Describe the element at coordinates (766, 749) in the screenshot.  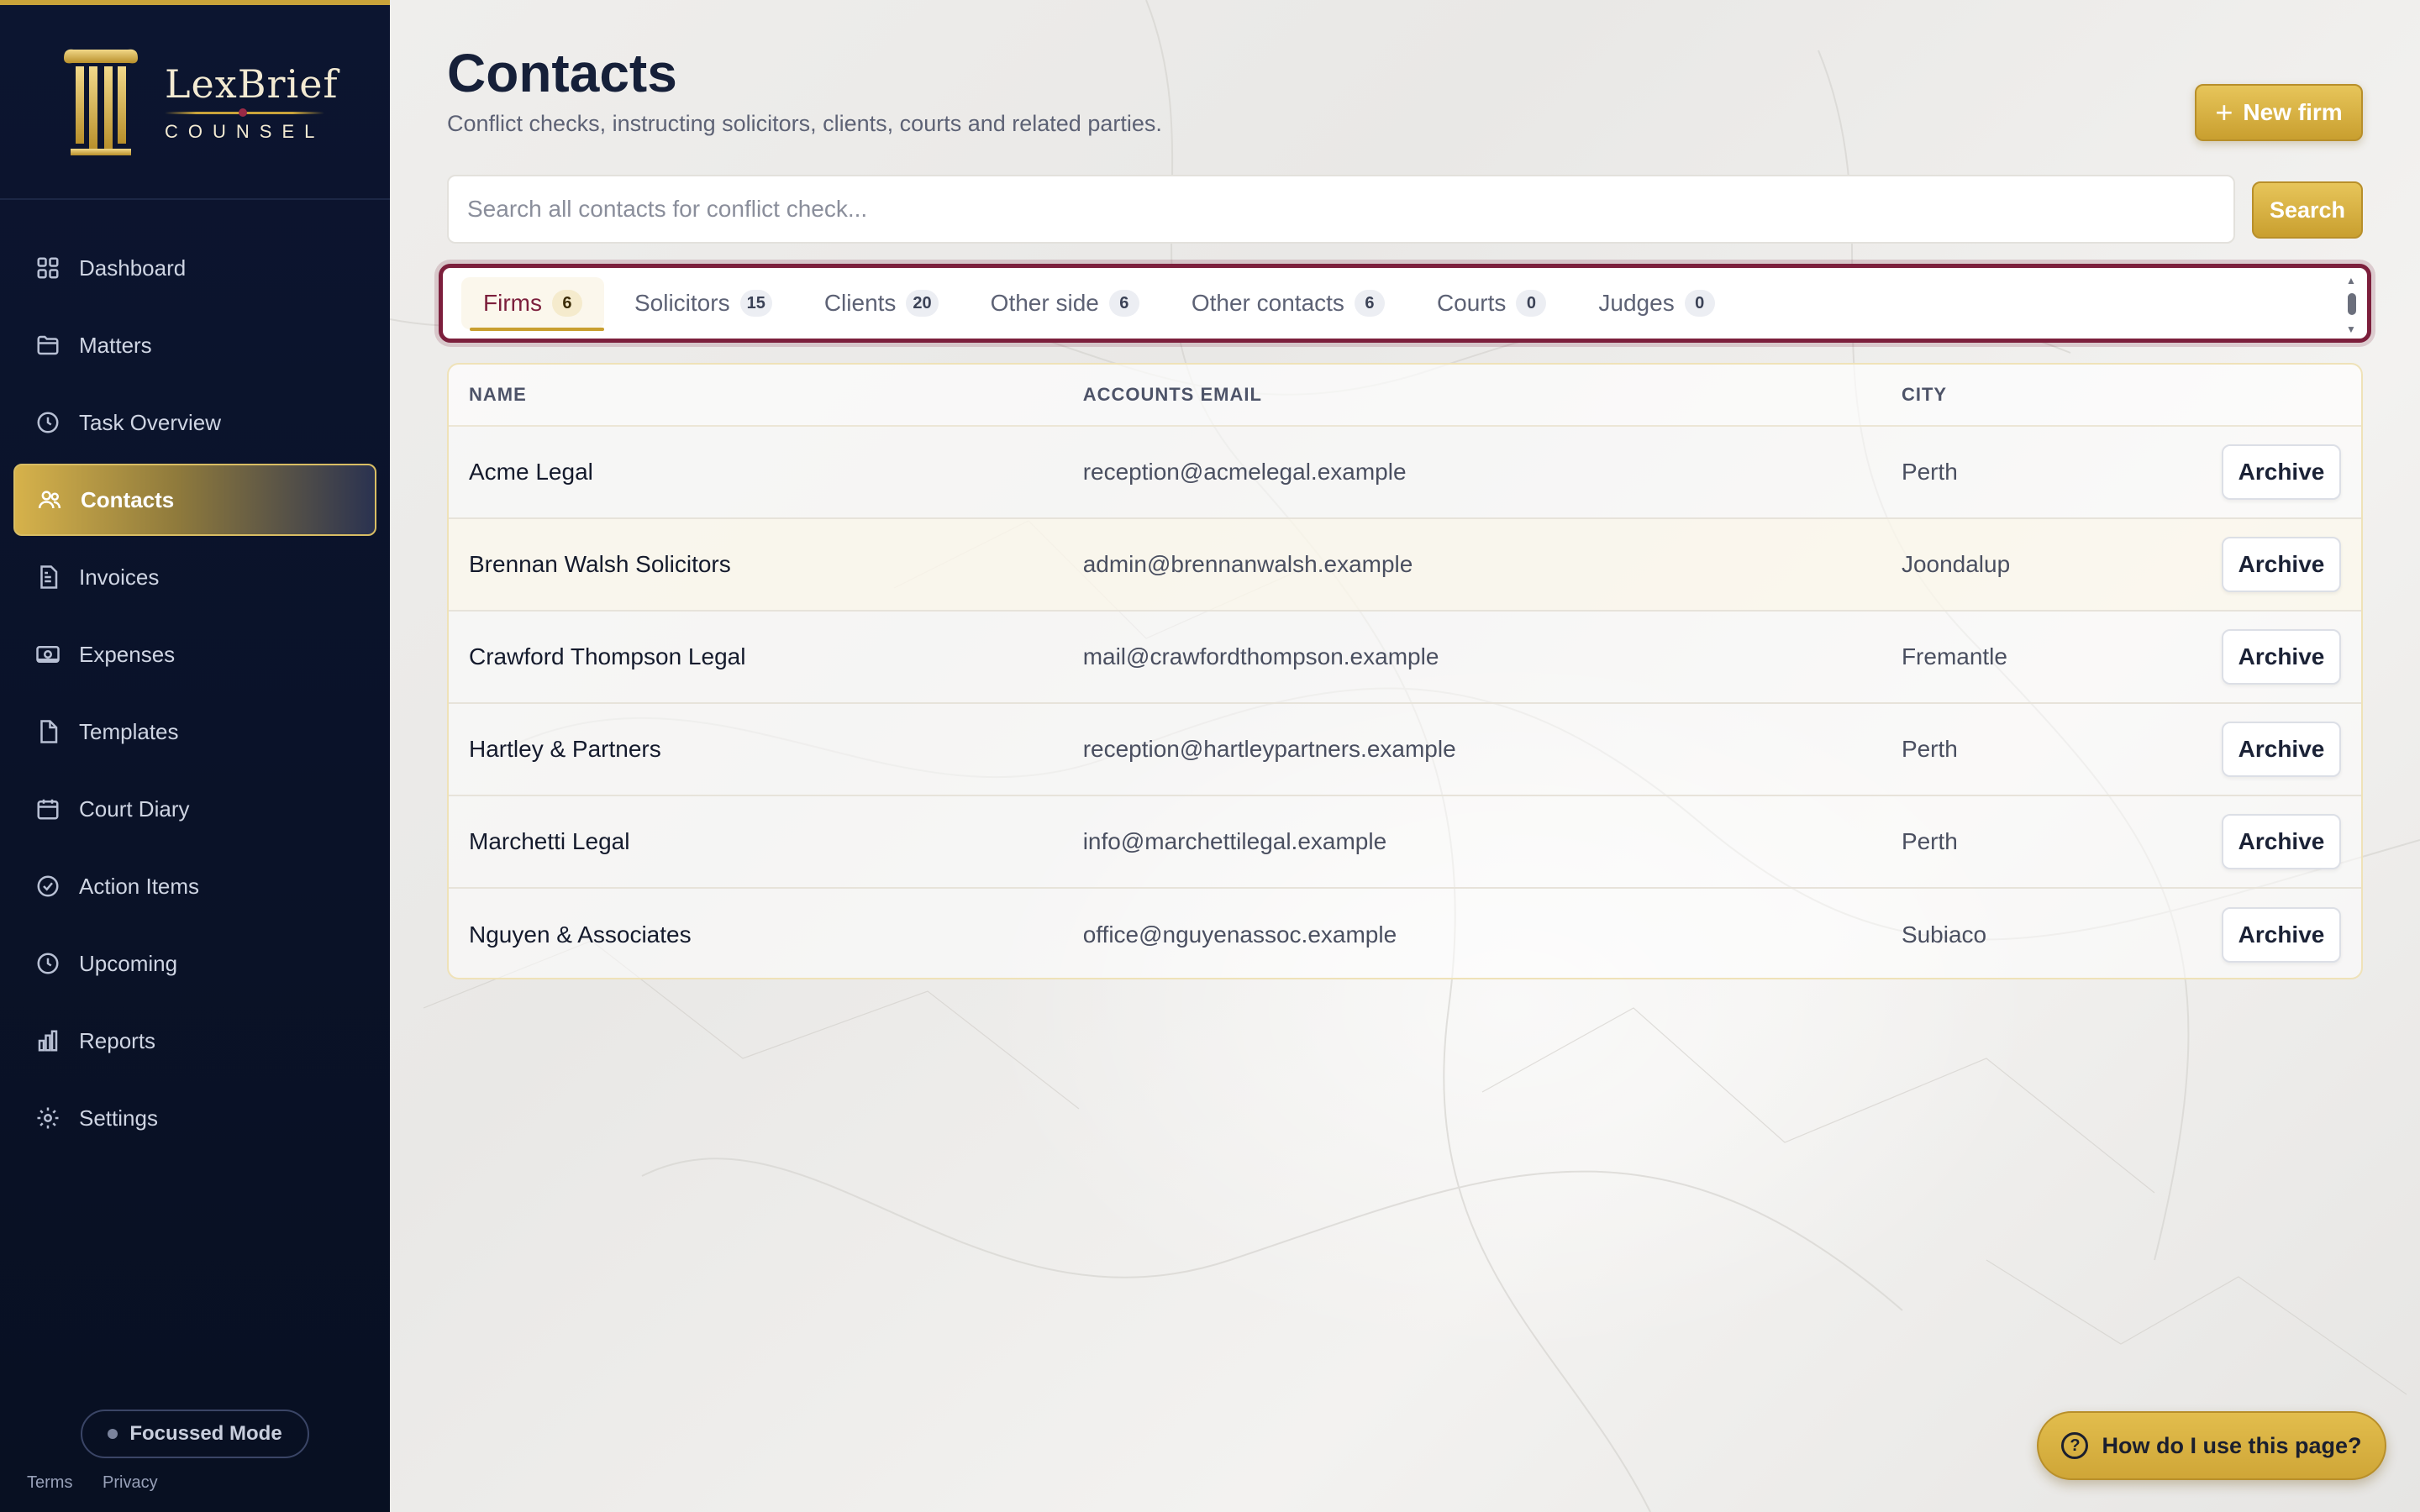
I see `firm-name: Hartley & Partners` at that location.